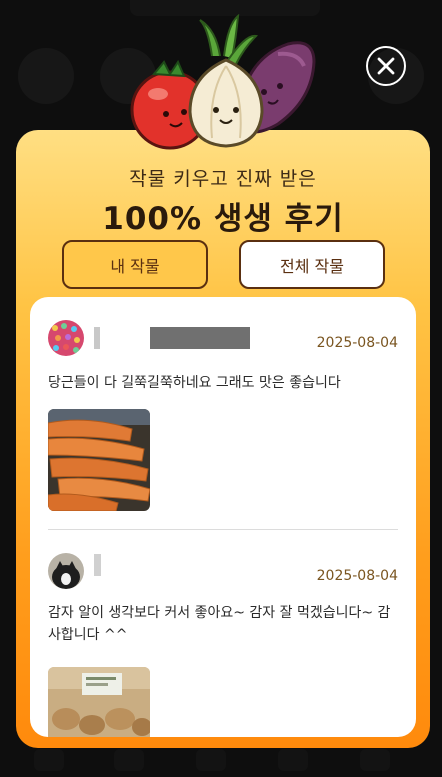  Describe the element at coordinates (99, 460) in the screenshot. I see `carrots-photo` at that location.